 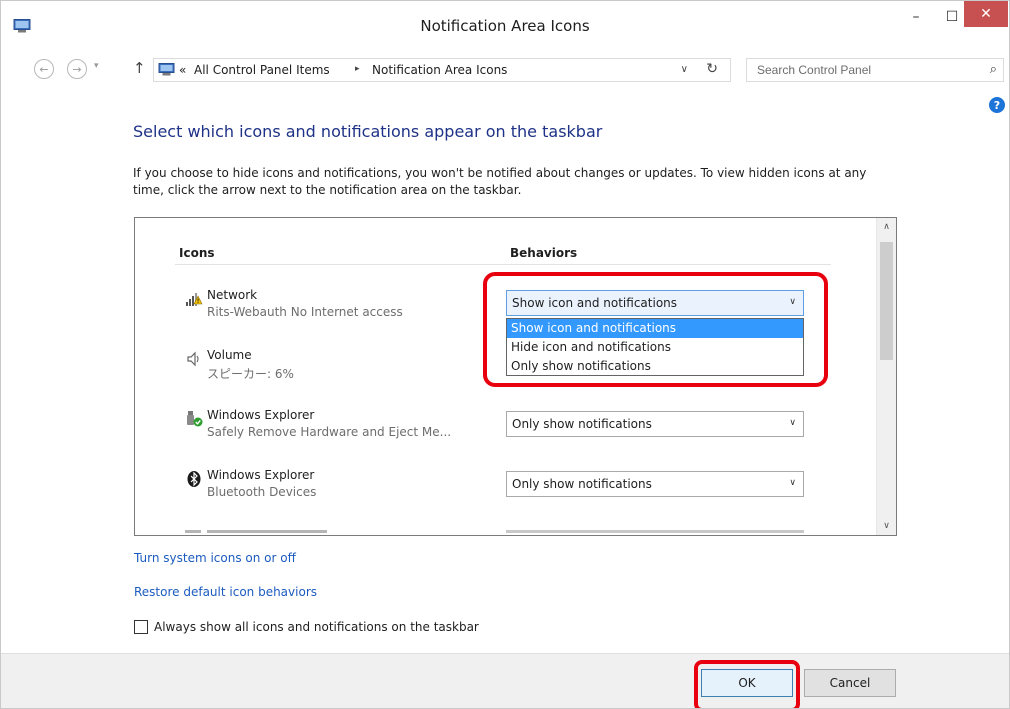 What do you see at coordinates (544, 253) in the screenshot?
I see `column-header-behaviors: Behaviors` at bounding box center [544, 253].